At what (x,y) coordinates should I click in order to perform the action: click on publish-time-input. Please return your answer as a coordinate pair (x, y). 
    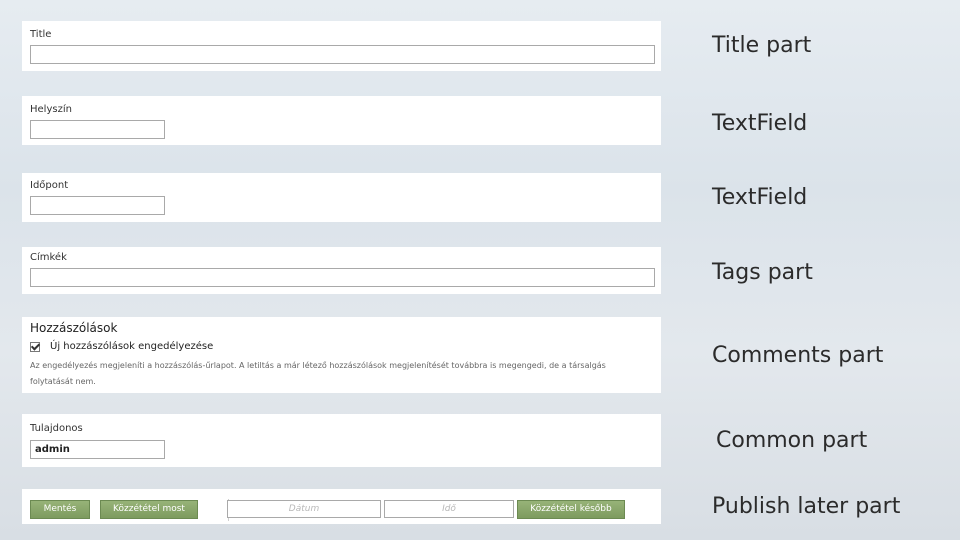
    Looking at the image, I should click on (449, 509).